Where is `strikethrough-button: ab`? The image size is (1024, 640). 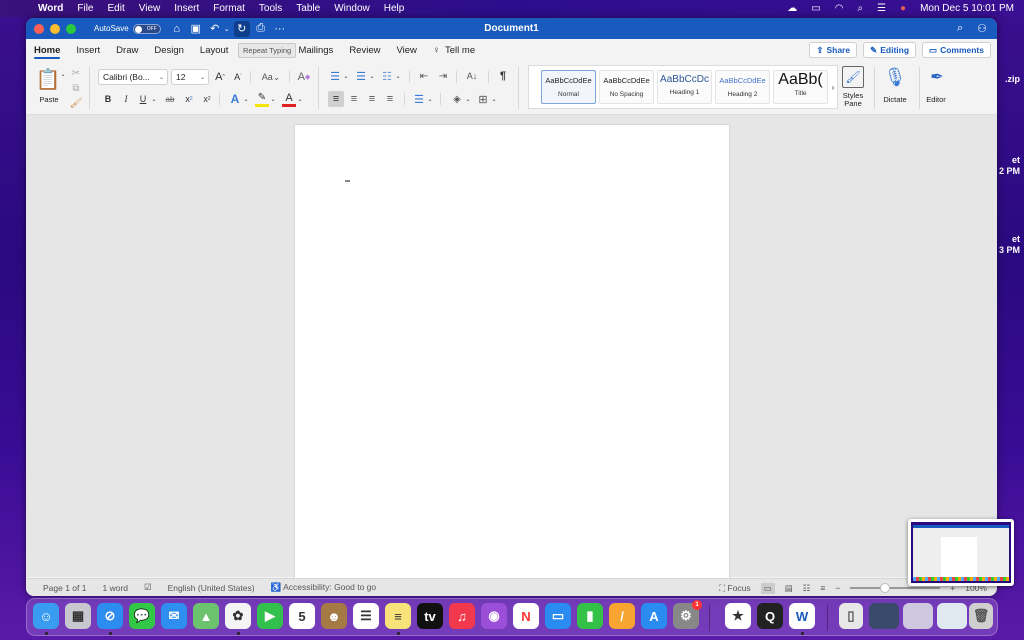 strikethrough-button: ab is located at coordinates (170, 99).